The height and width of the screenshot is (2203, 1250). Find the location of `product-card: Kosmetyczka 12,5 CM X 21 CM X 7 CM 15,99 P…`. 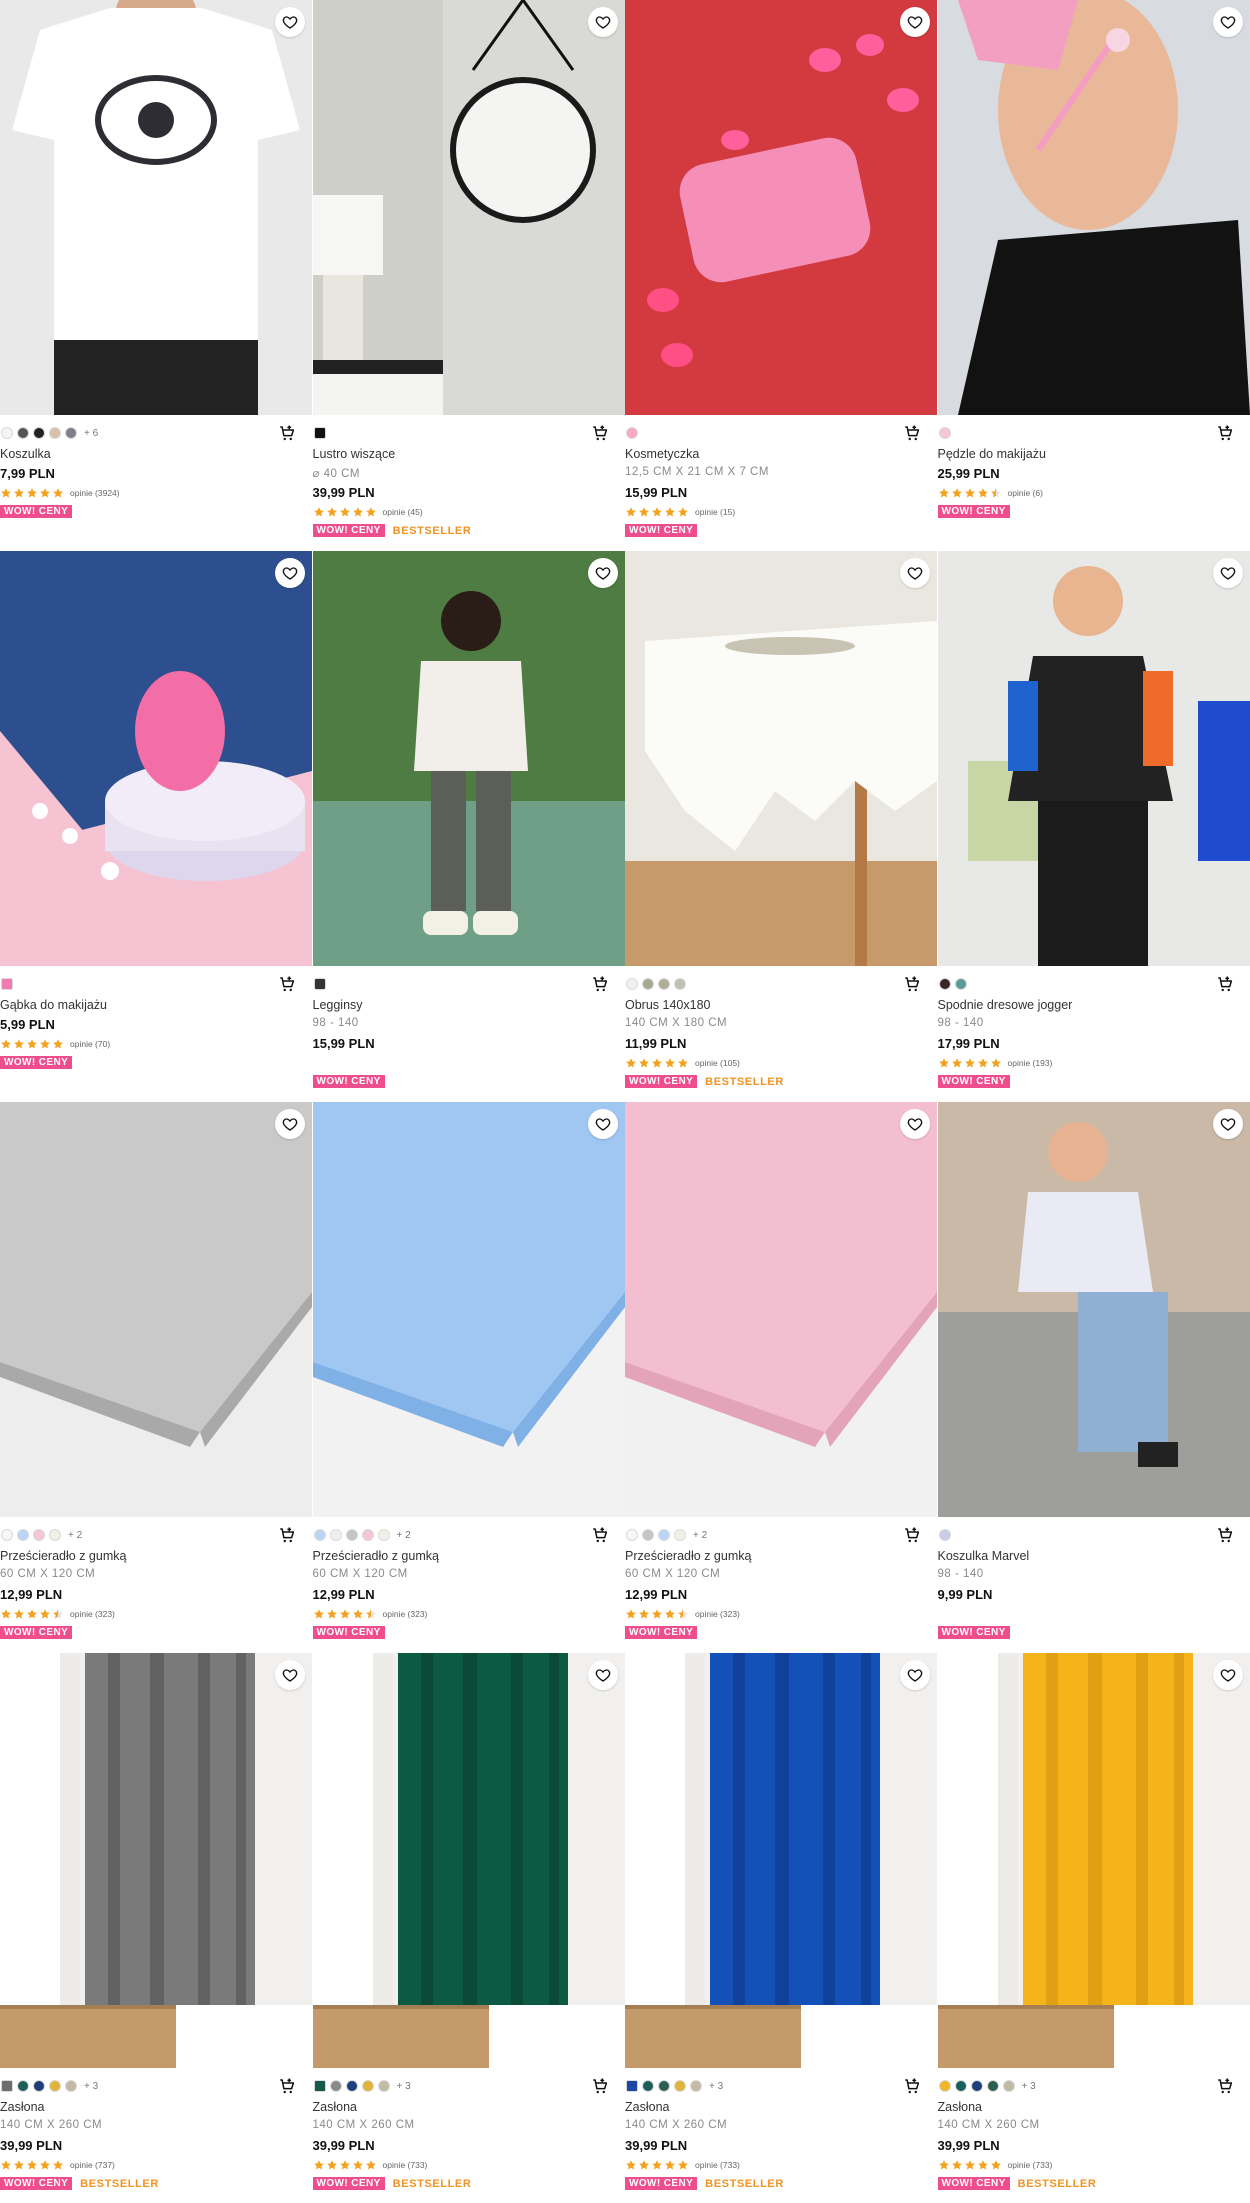

product-card: Kosmetyczka 12,5 CM X 21 CM X 7 CM 15,99 P… is located at coordinates (781, 275).